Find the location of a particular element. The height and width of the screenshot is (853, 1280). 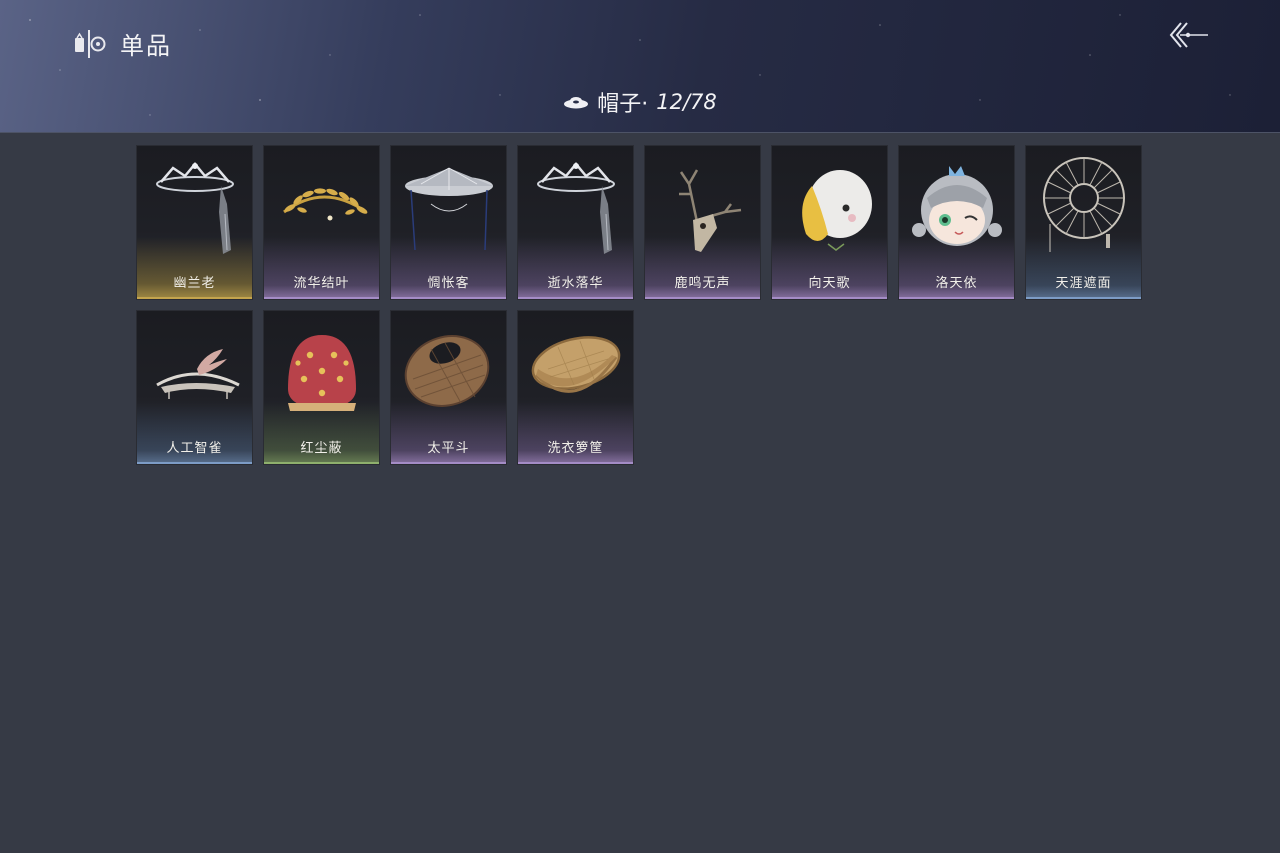

item-card: 鹿鸣无声 is located at coordinates (702, 222).